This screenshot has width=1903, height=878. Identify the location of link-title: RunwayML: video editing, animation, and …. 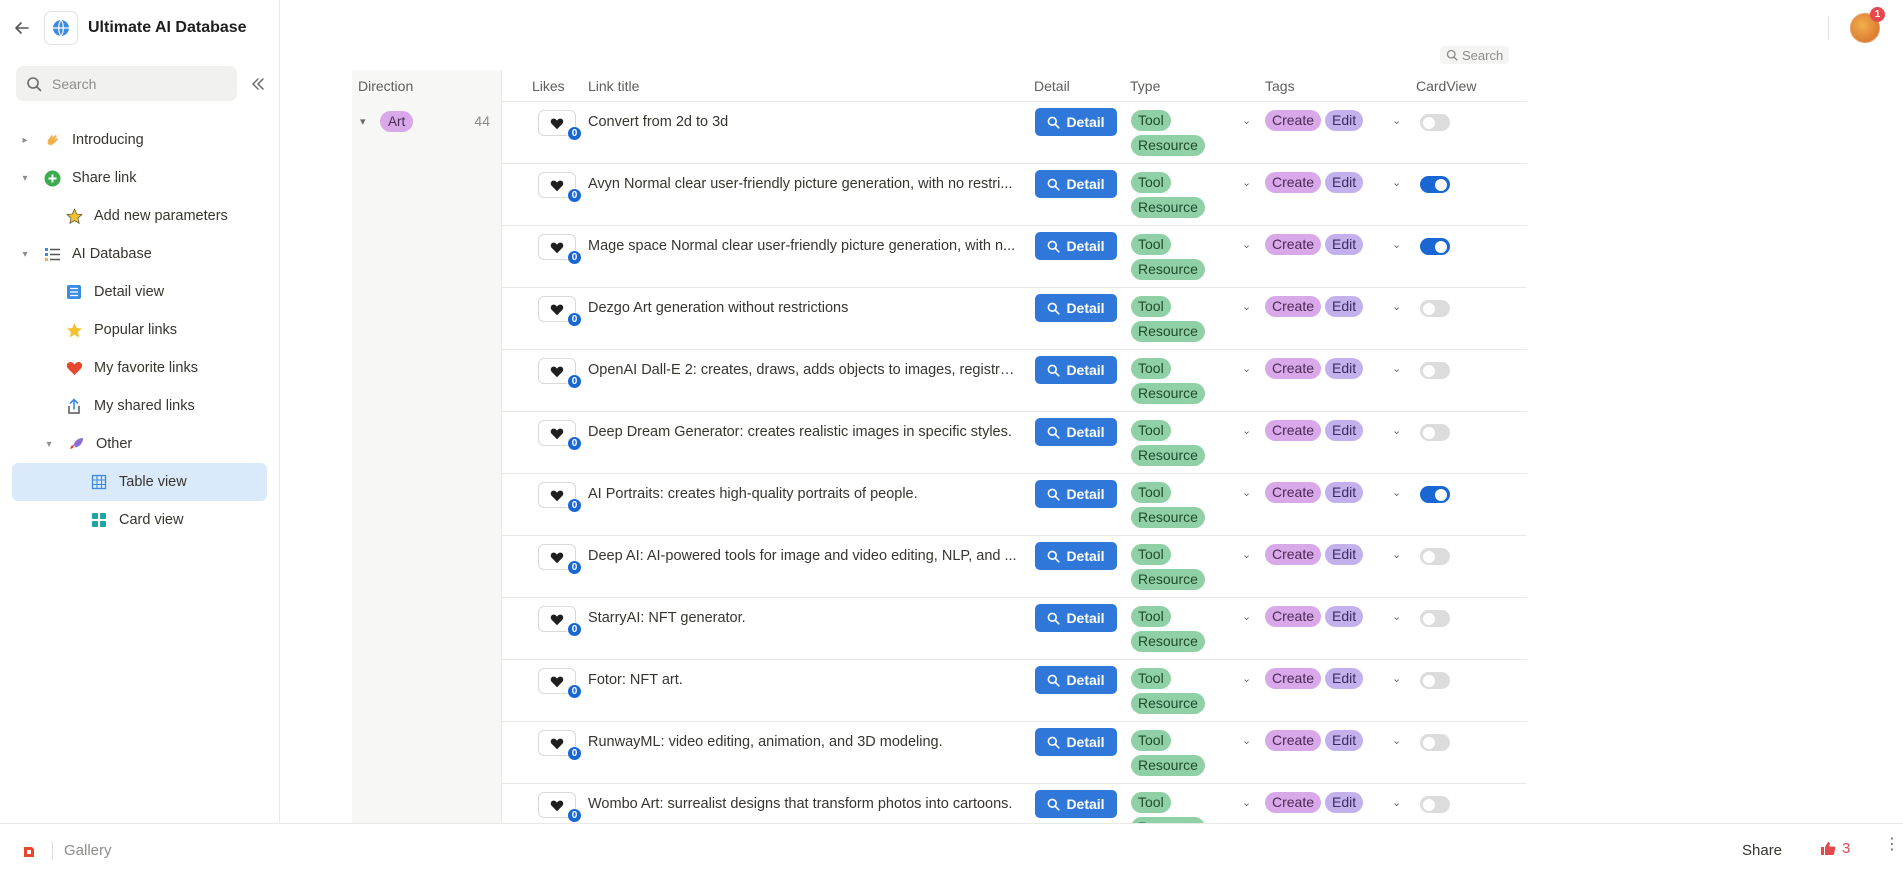
(803, 742).